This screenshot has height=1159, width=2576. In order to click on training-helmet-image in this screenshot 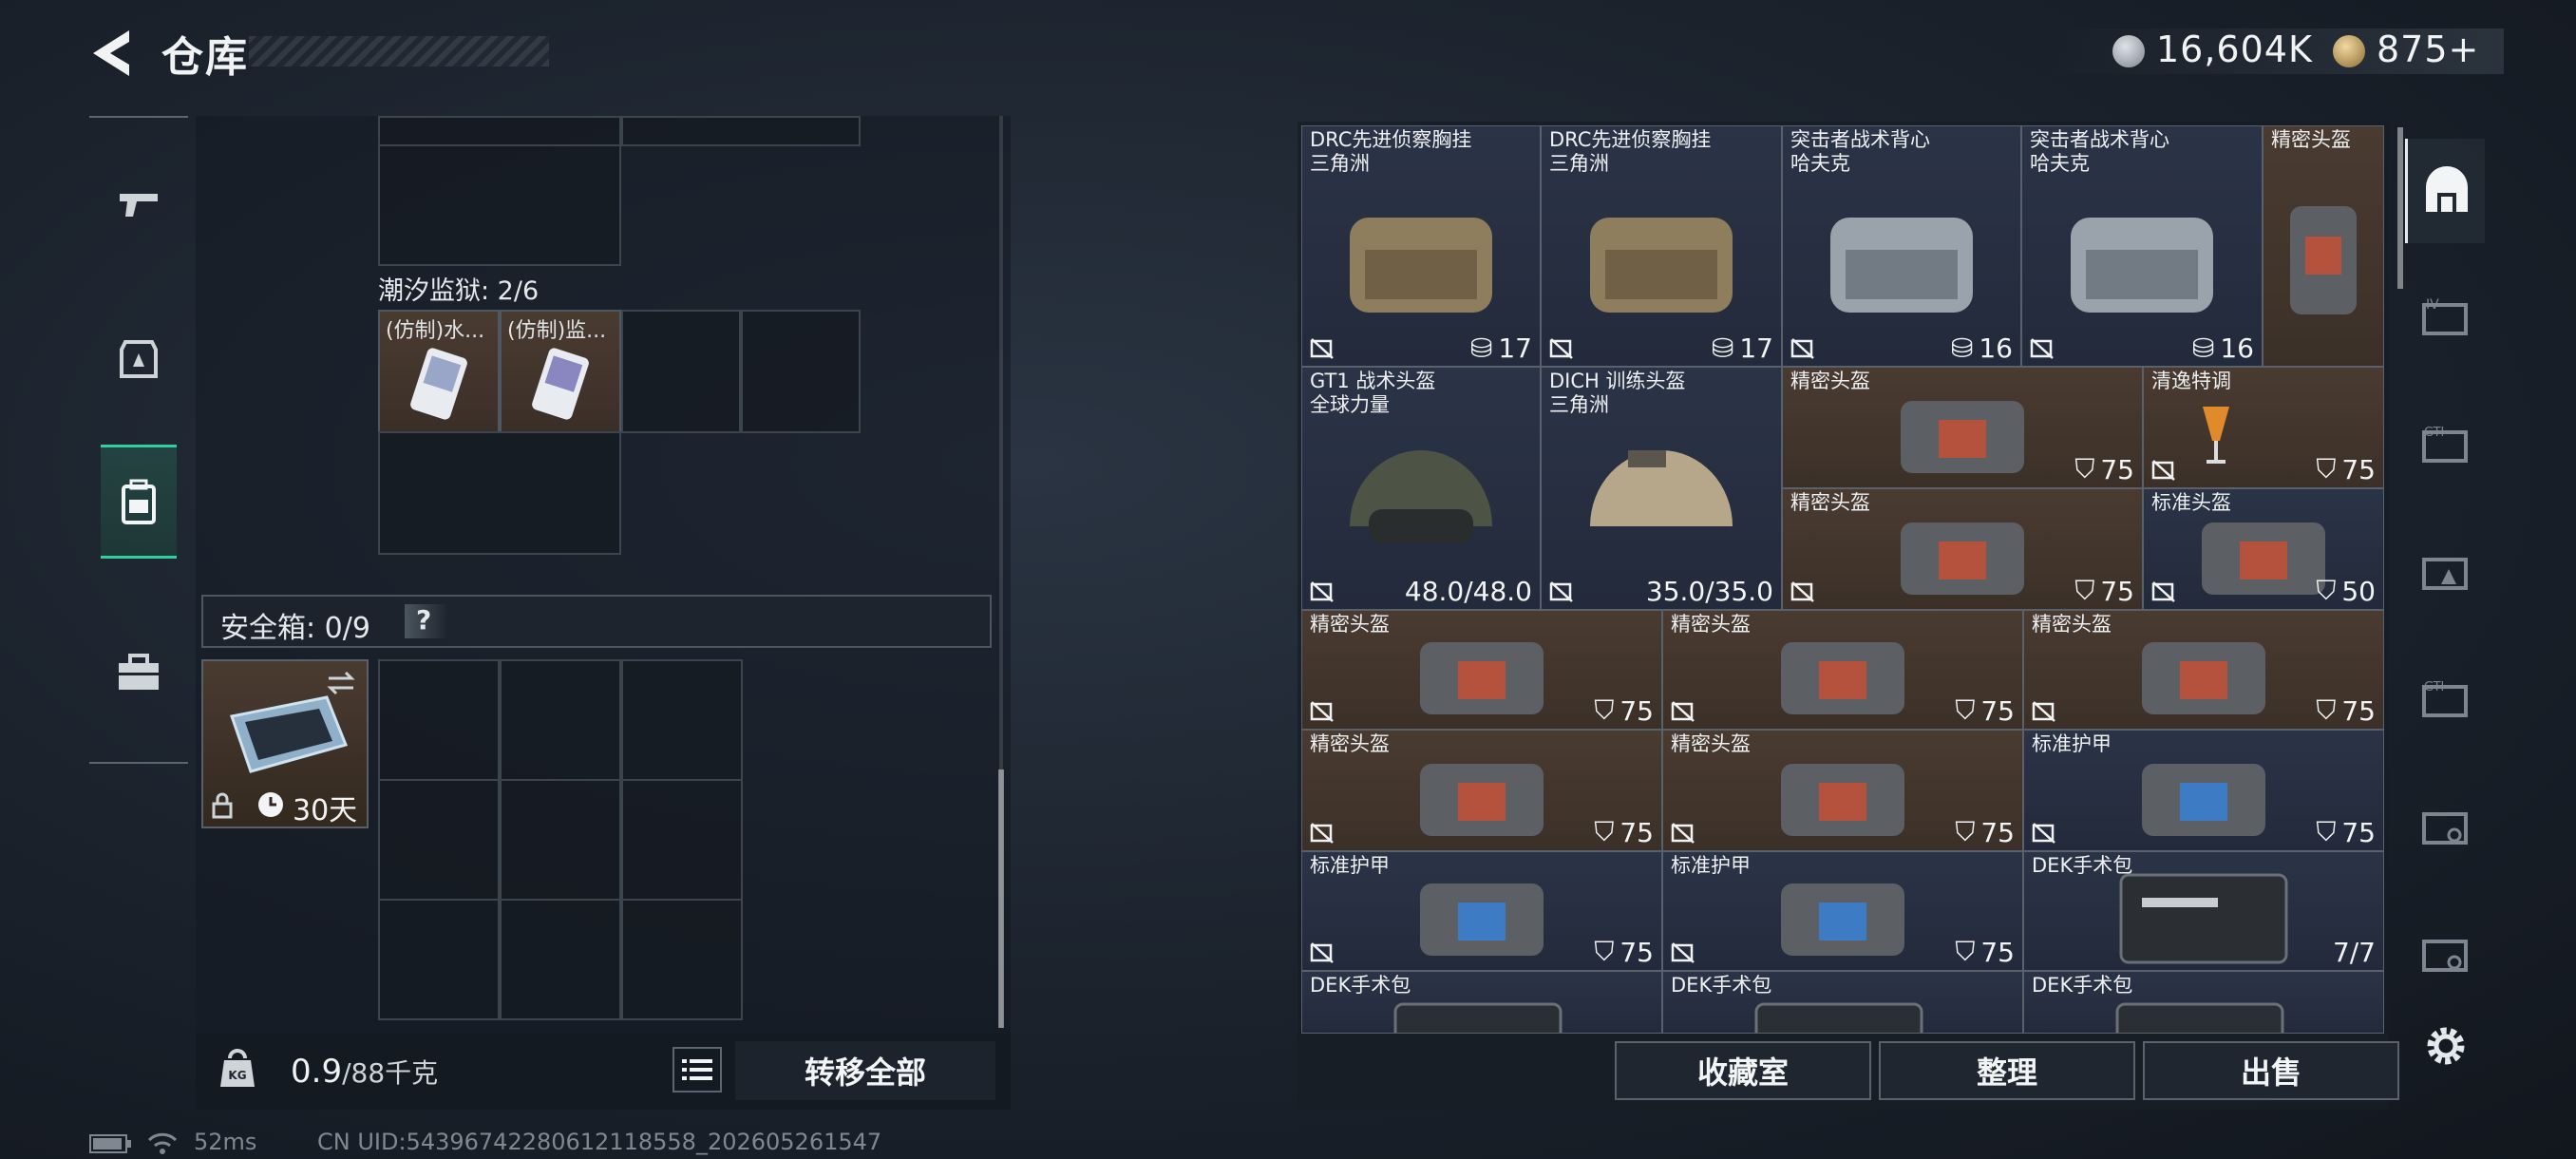, I will do `click(1661, 488)`.